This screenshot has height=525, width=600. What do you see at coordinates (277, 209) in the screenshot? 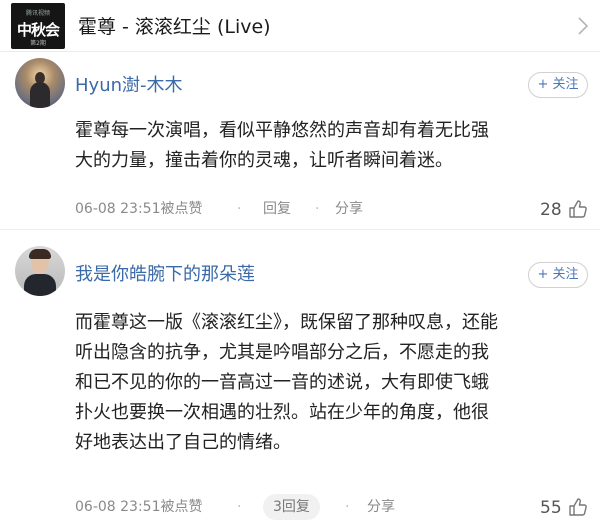
I see `reply-button: 回复` at bounding box center [277, 209].